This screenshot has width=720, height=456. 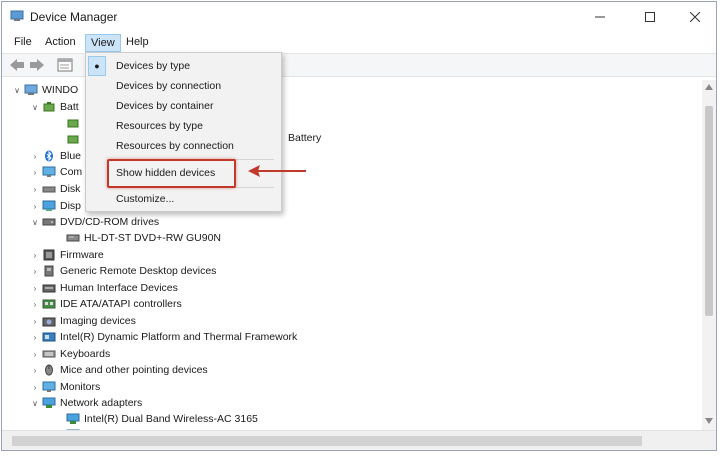 What do you see at coordinates (49, 322) in the screenshot?
I see `camera-icon` at bounding box center [49, 322].